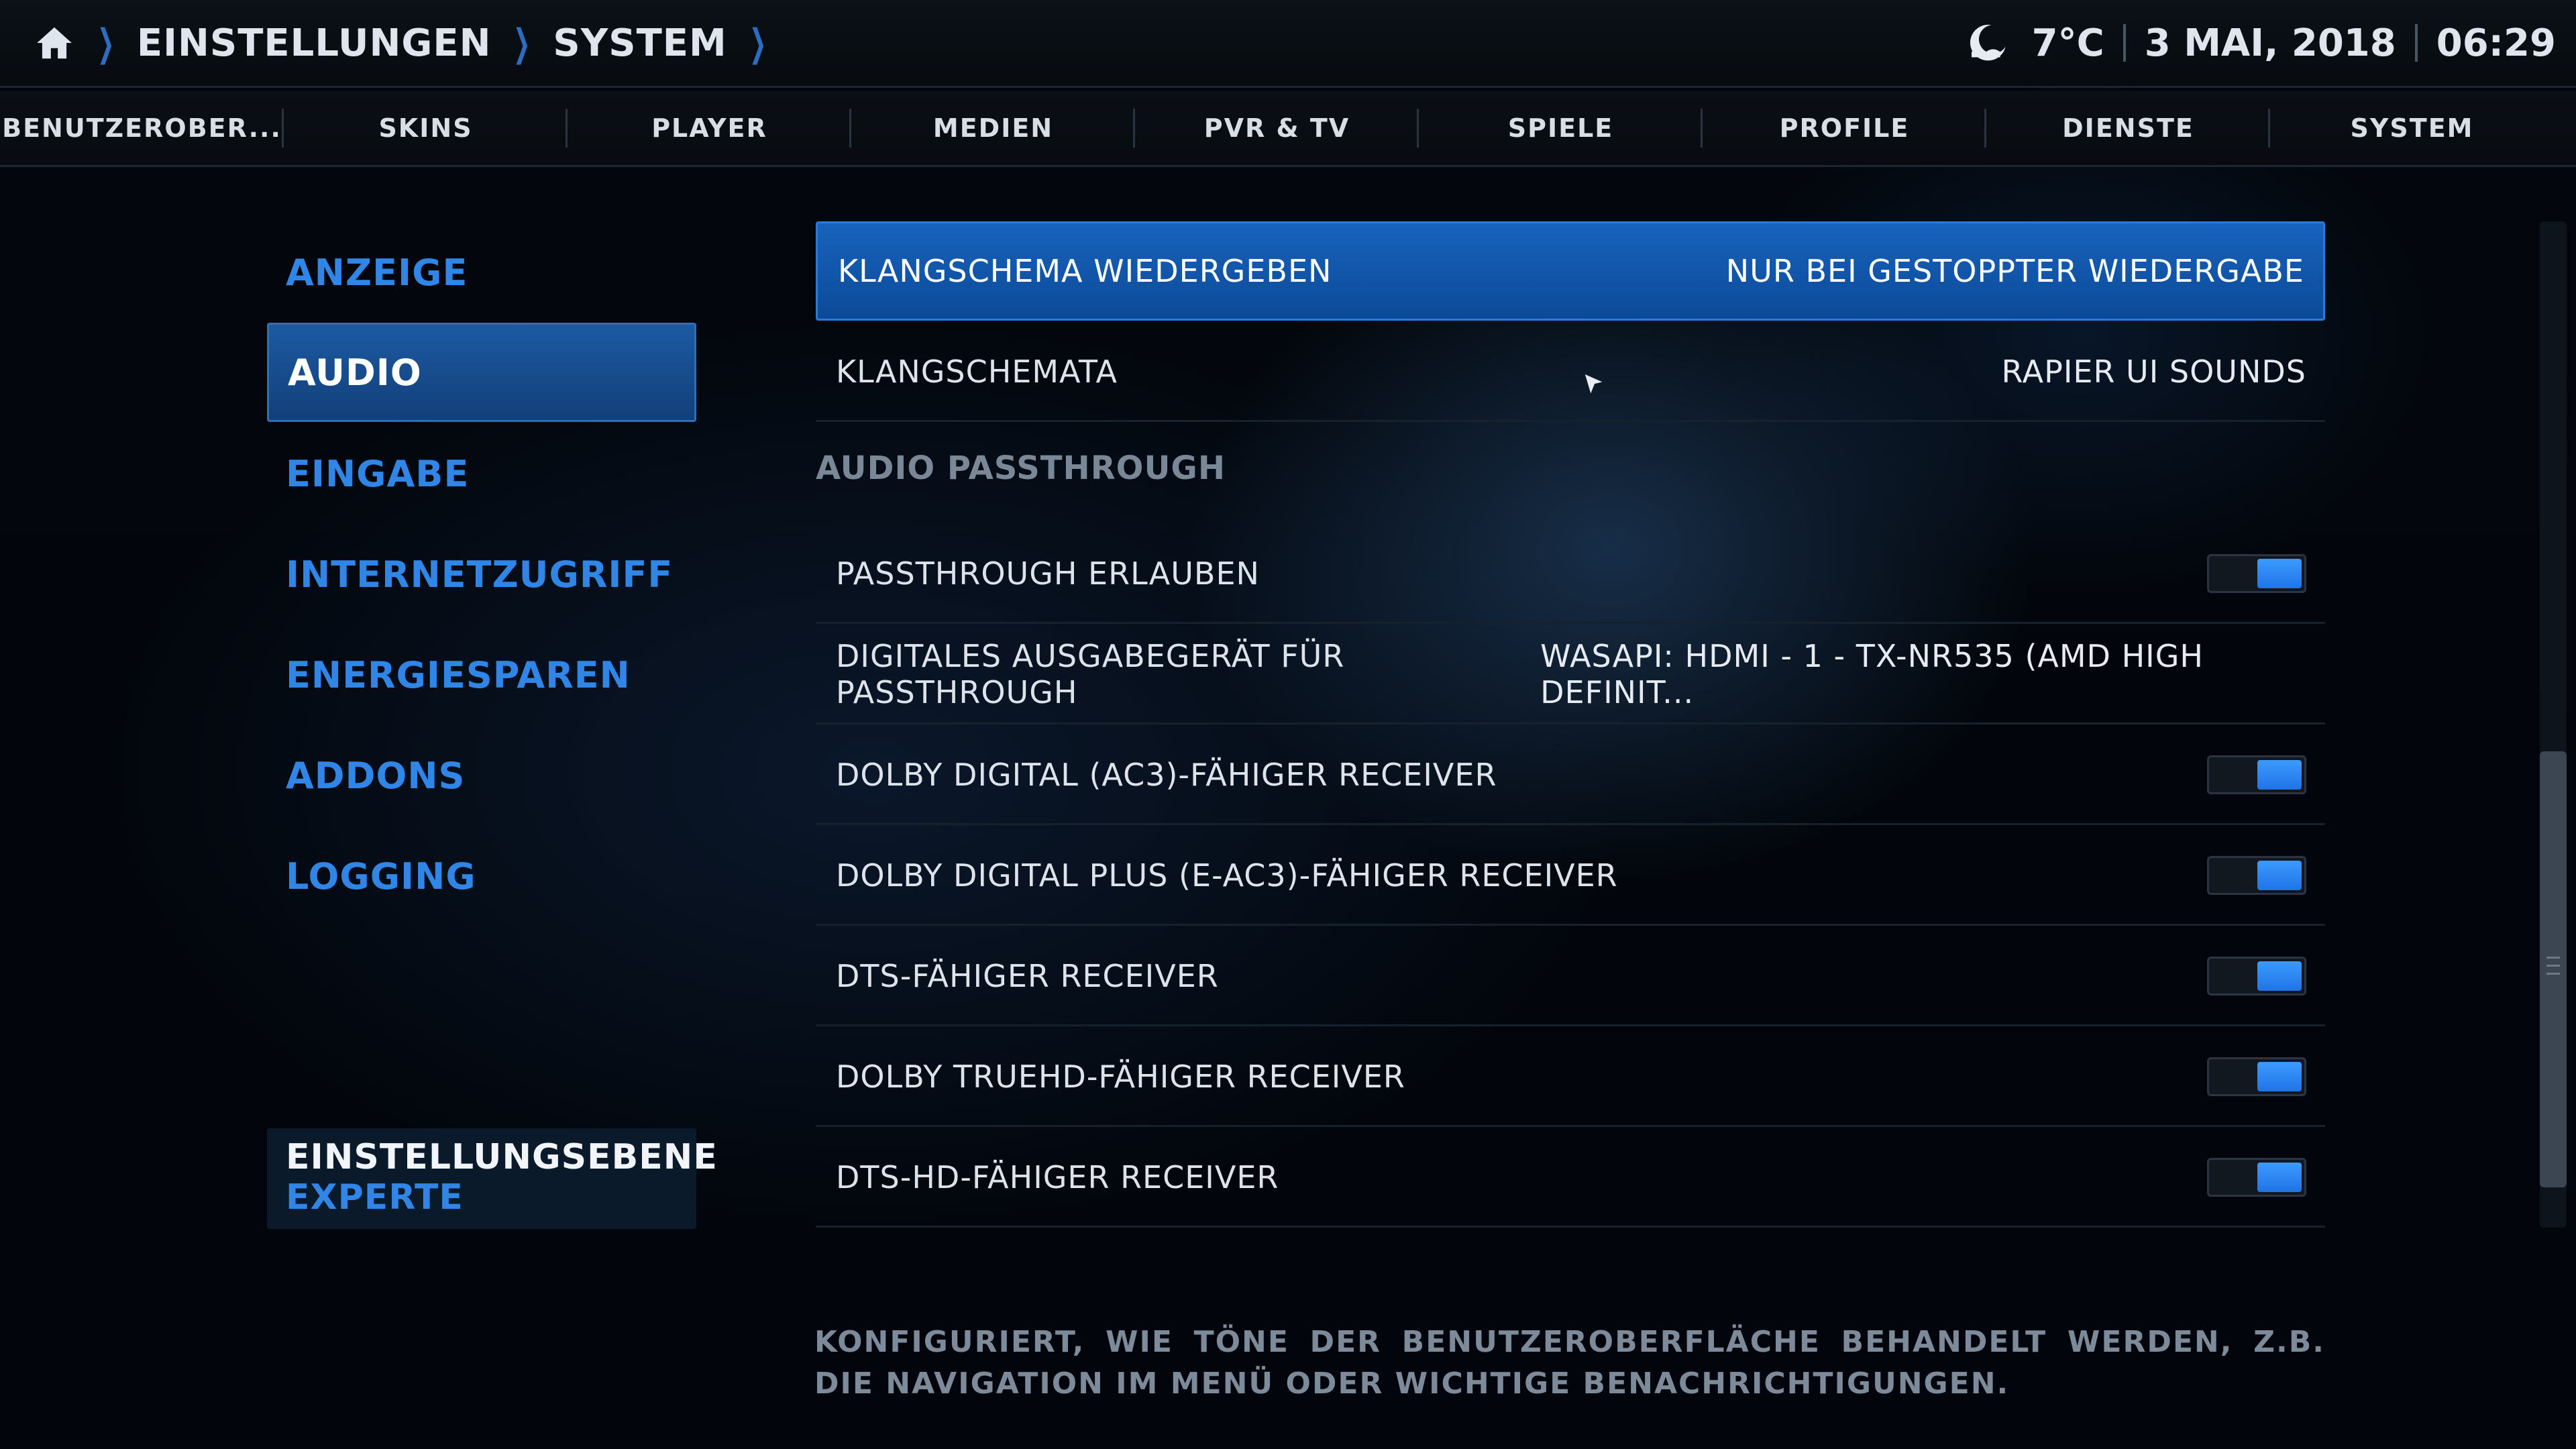  What do you see at coordinates (481, 473) in the screenshot?
I see `sidebar-item-eingabe: EINGABE` at bounding box center [481, 473].